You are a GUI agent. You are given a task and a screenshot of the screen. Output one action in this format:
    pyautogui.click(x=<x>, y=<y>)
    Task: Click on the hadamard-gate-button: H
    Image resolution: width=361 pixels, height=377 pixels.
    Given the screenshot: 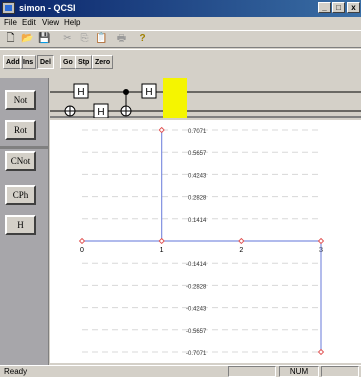 What is the action you would take?
    pyautogui.click(x=20, y=225)
    